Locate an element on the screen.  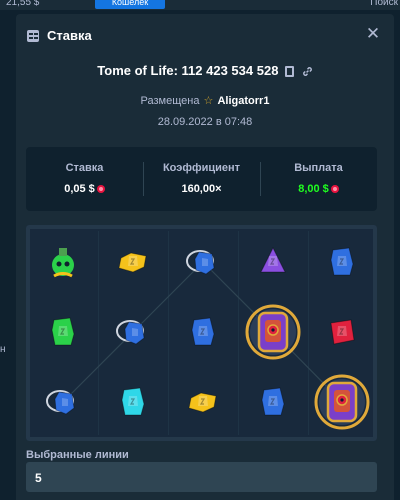
placed-by: Размещена ☆ Aligatorr1 is located at coordinates (205, 100).